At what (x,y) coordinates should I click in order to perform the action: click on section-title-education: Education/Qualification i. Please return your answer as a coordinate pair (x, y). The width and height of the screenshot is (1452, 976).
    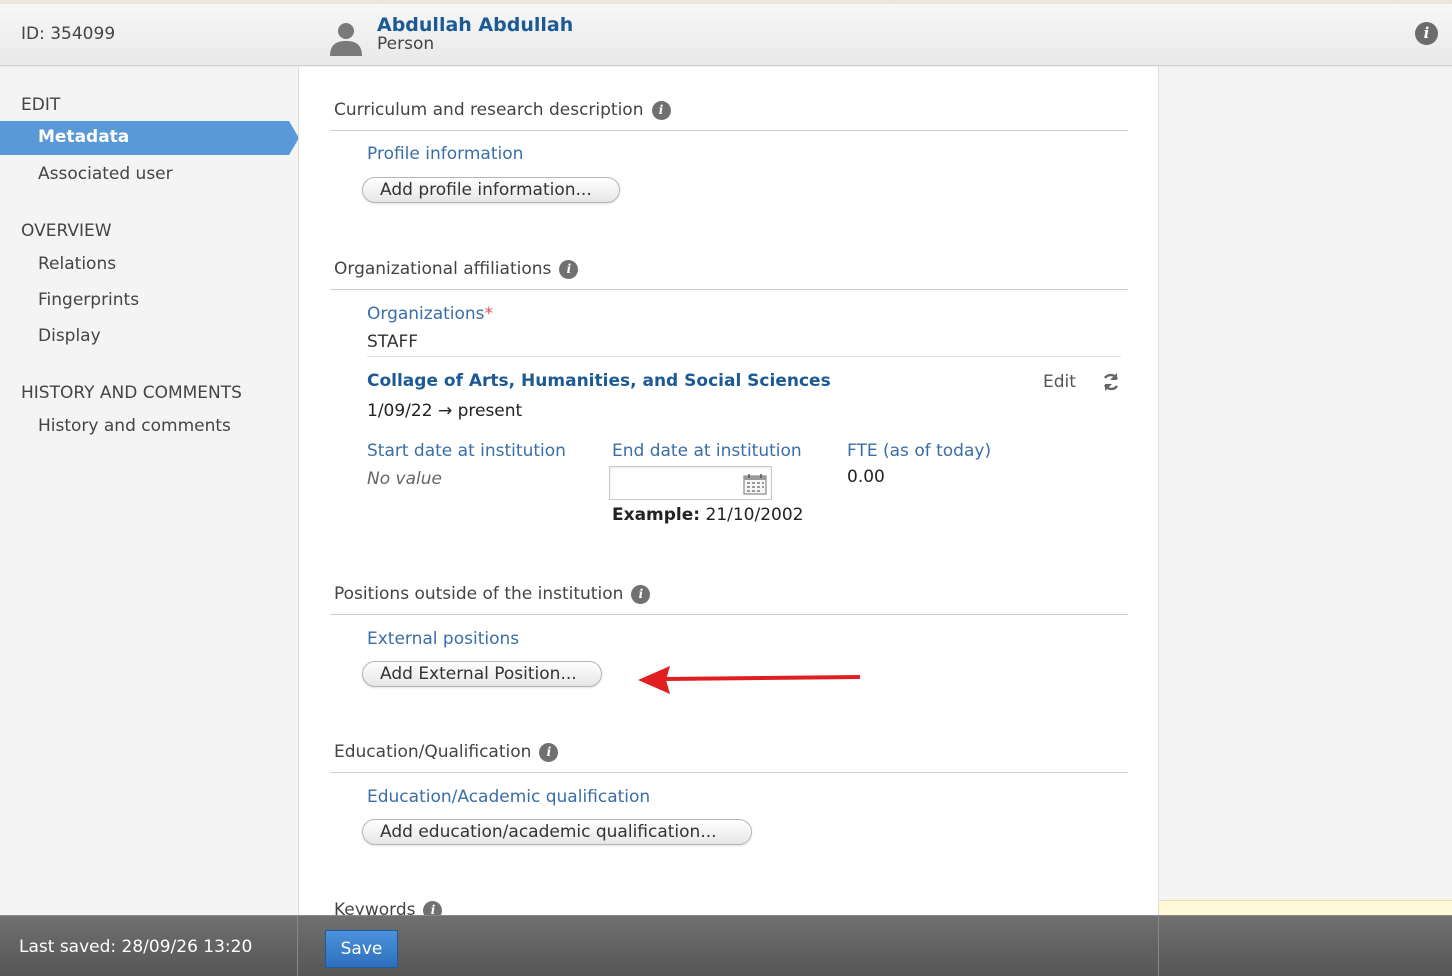
    Looking at the image, I should click on (446, 752).